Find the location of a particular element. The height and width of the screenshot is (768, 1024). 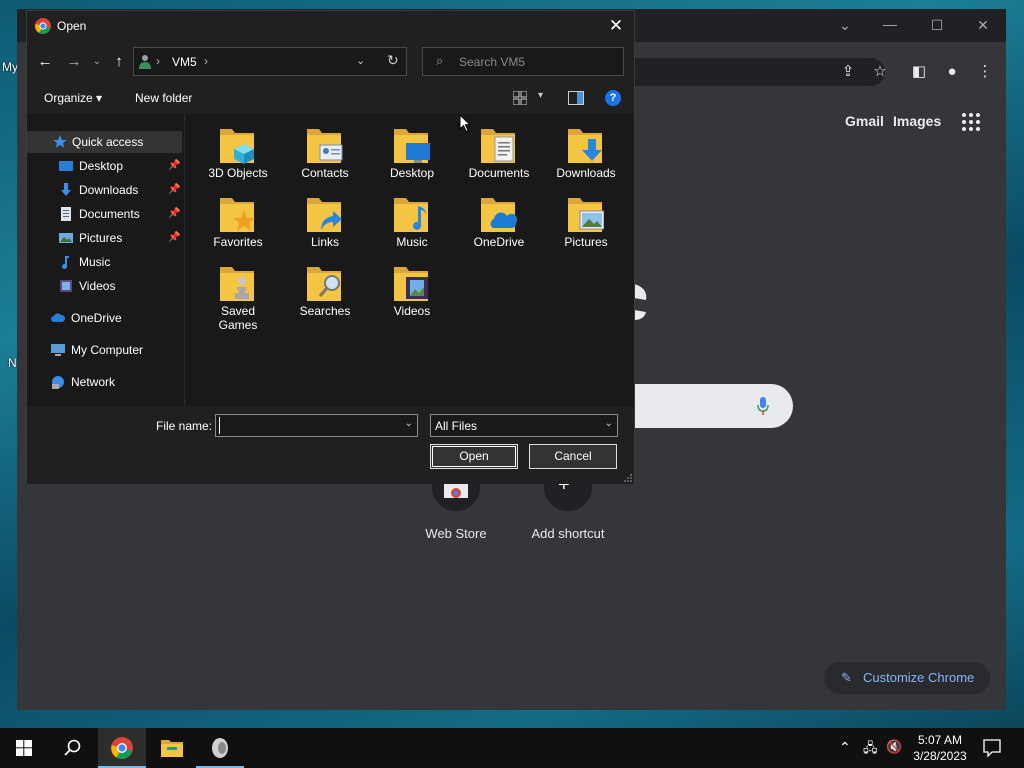

recent-locations-icon: ⌄ is located at coordinates (97, 62).